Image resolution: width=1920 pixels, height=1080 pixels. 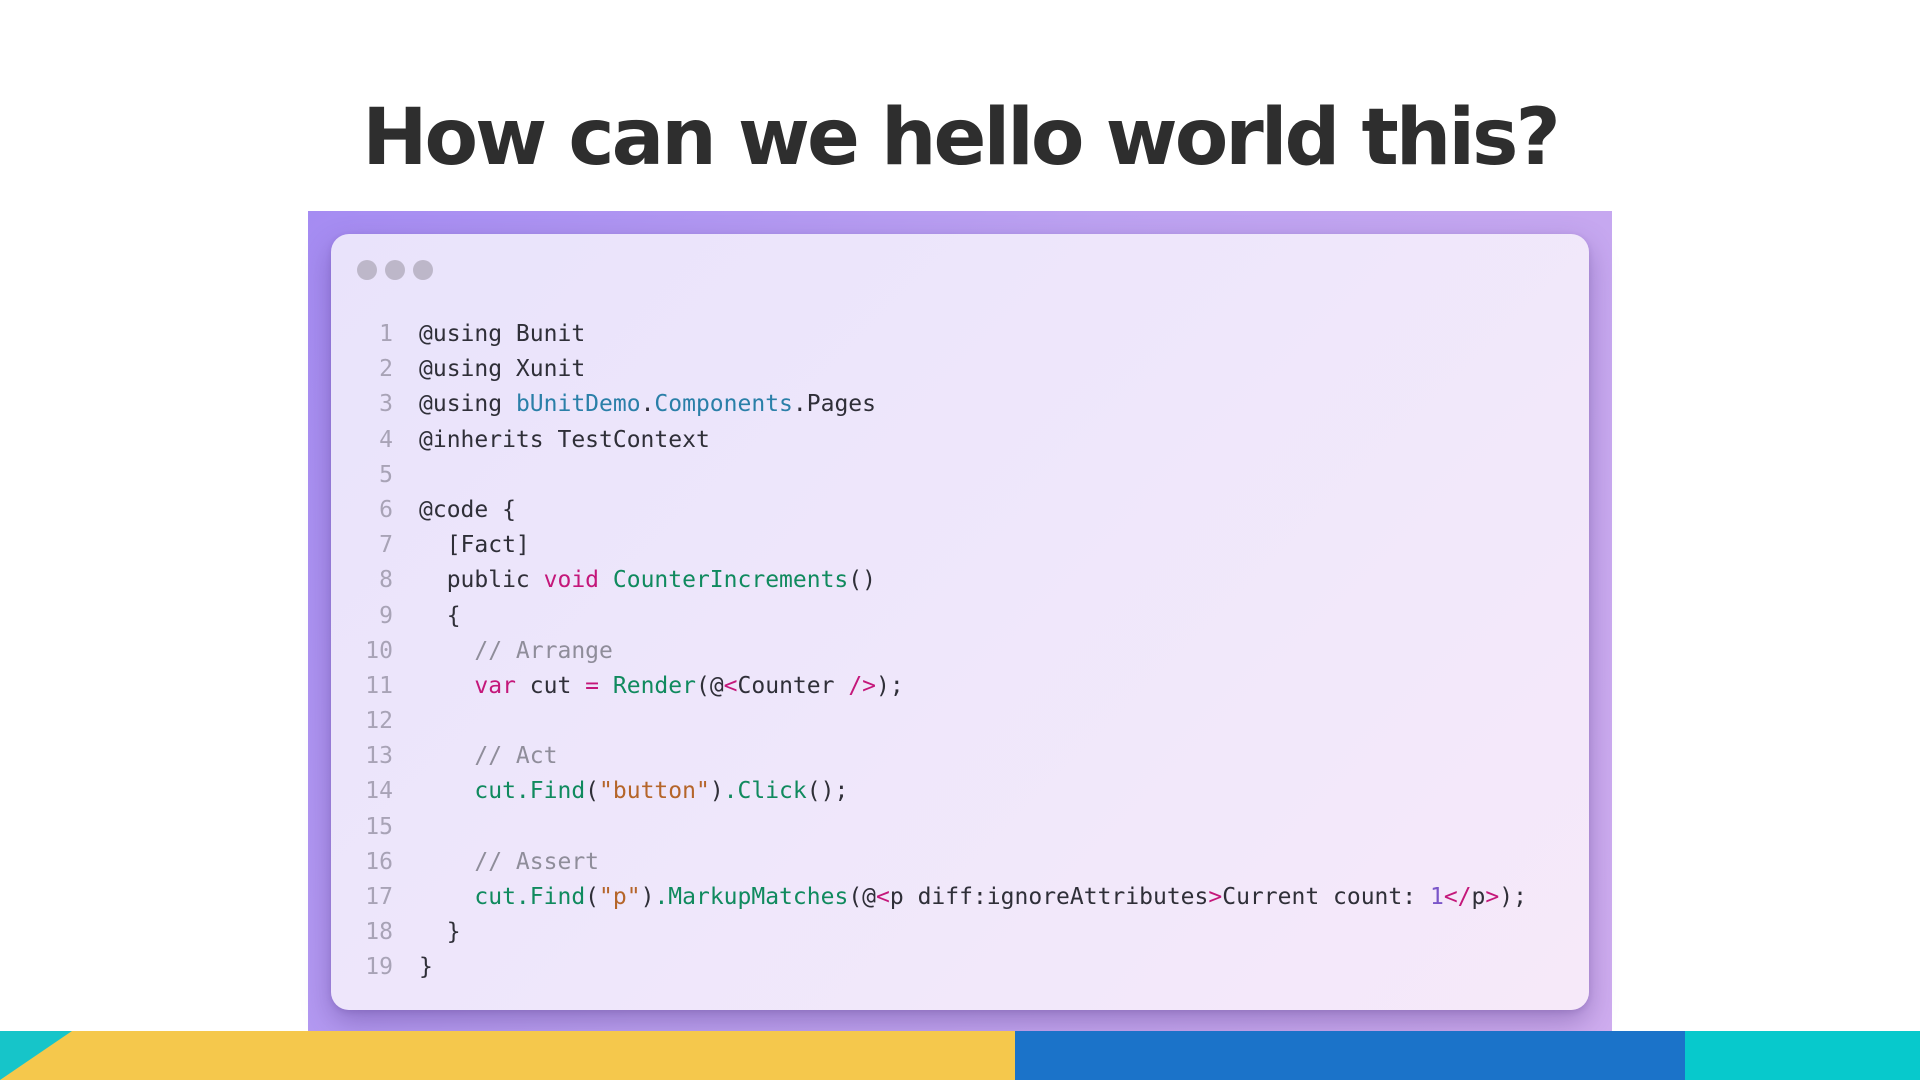 I want to click on decorative-bottom-bar, so click(x=960, y=1055).